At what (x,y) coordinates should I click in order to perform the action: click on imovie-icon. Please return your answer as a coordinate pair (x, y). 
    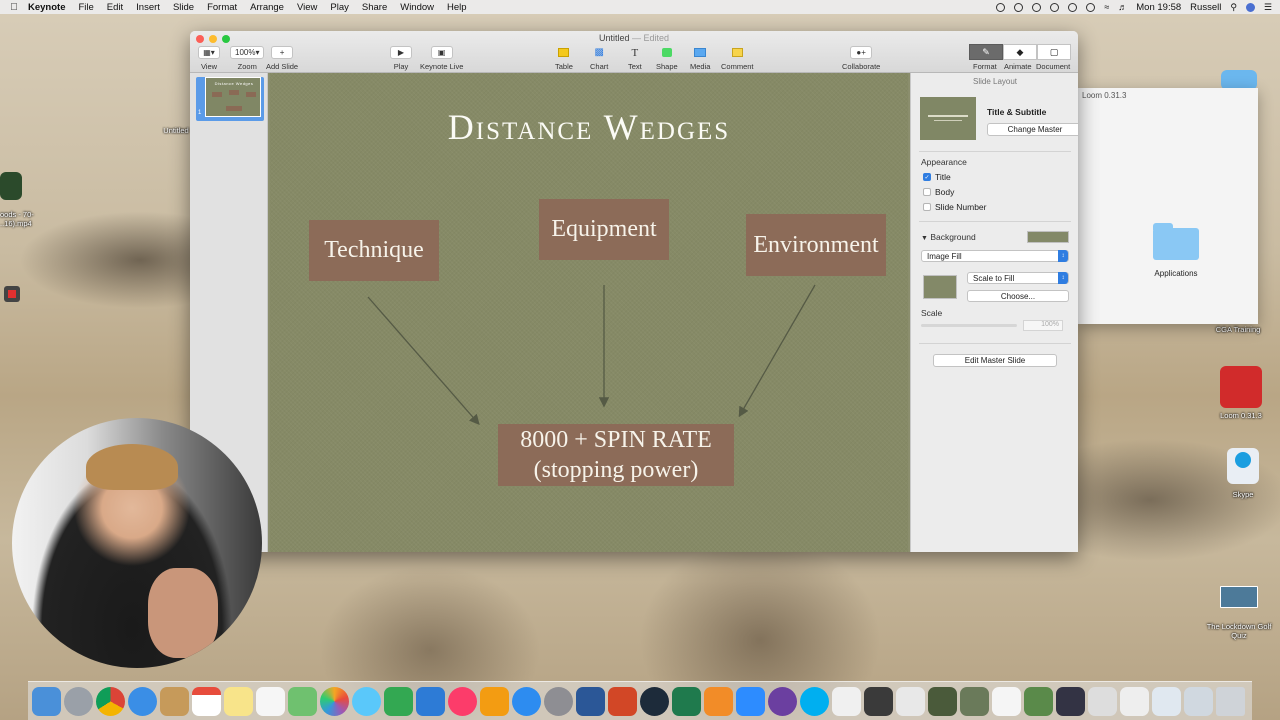
    Looking at the image, I should click on (782, 701).